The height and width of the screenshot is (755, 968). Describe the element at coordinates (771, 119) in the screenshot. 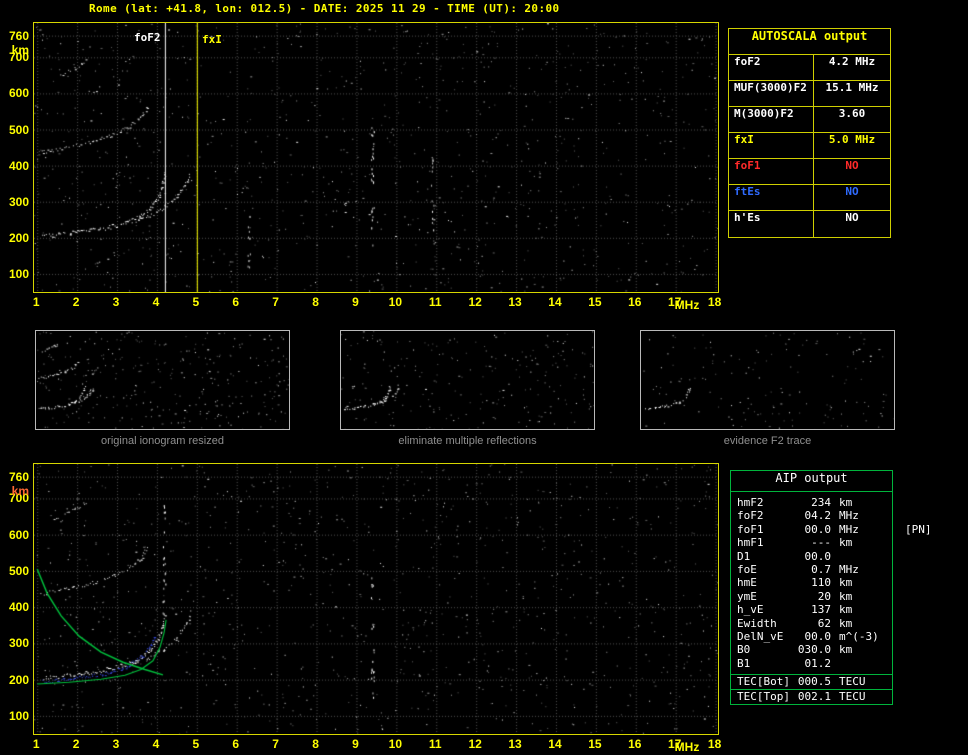

I see `autoscala-row-label: M(3000)F2` at that location.